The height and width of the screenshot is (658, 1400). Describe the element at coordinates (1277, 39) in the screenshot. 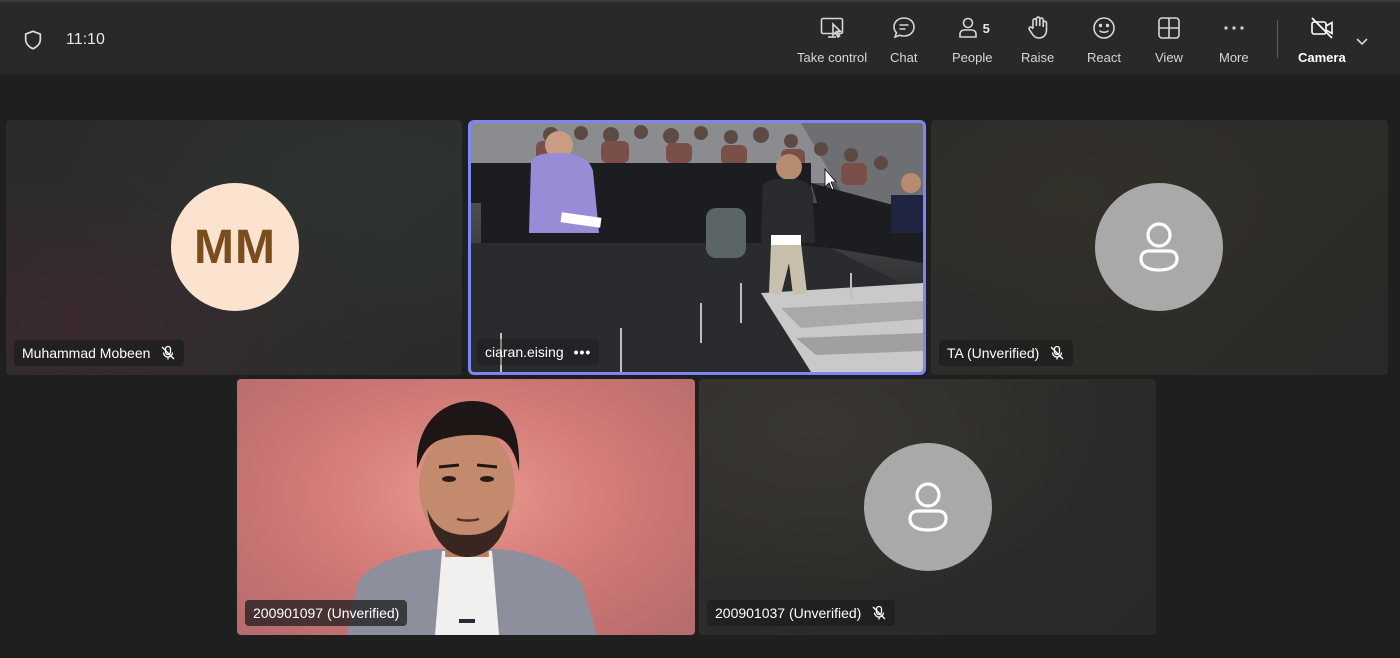

I see `toolbar-divider` at that location.